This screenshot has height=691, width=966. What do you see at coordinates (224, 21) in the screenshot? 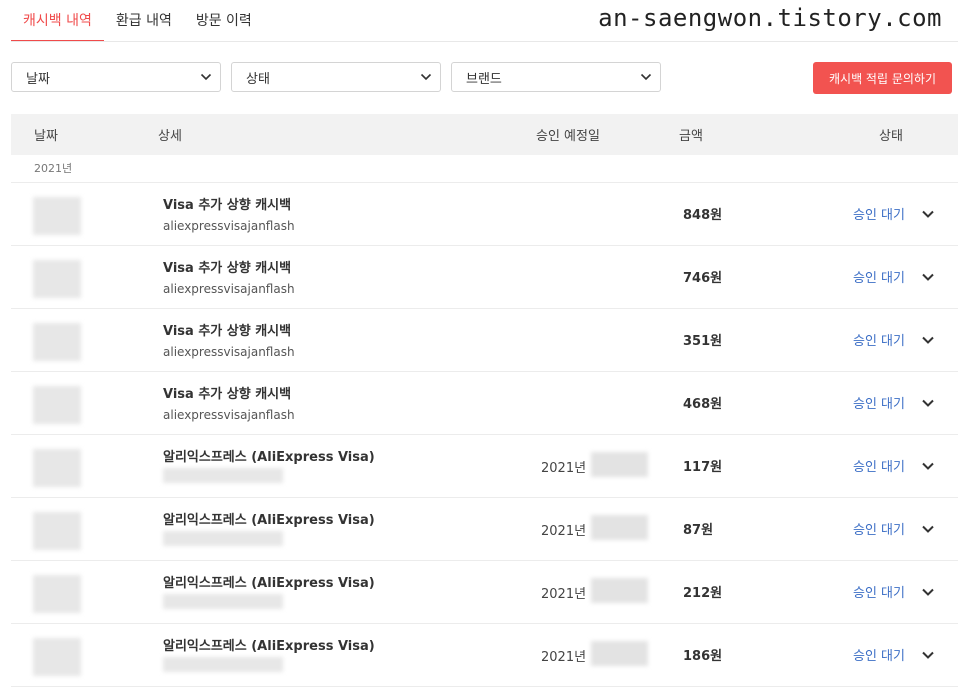
I see `tab-visit-history: 방문 이력` at bounding box center [224, 21].